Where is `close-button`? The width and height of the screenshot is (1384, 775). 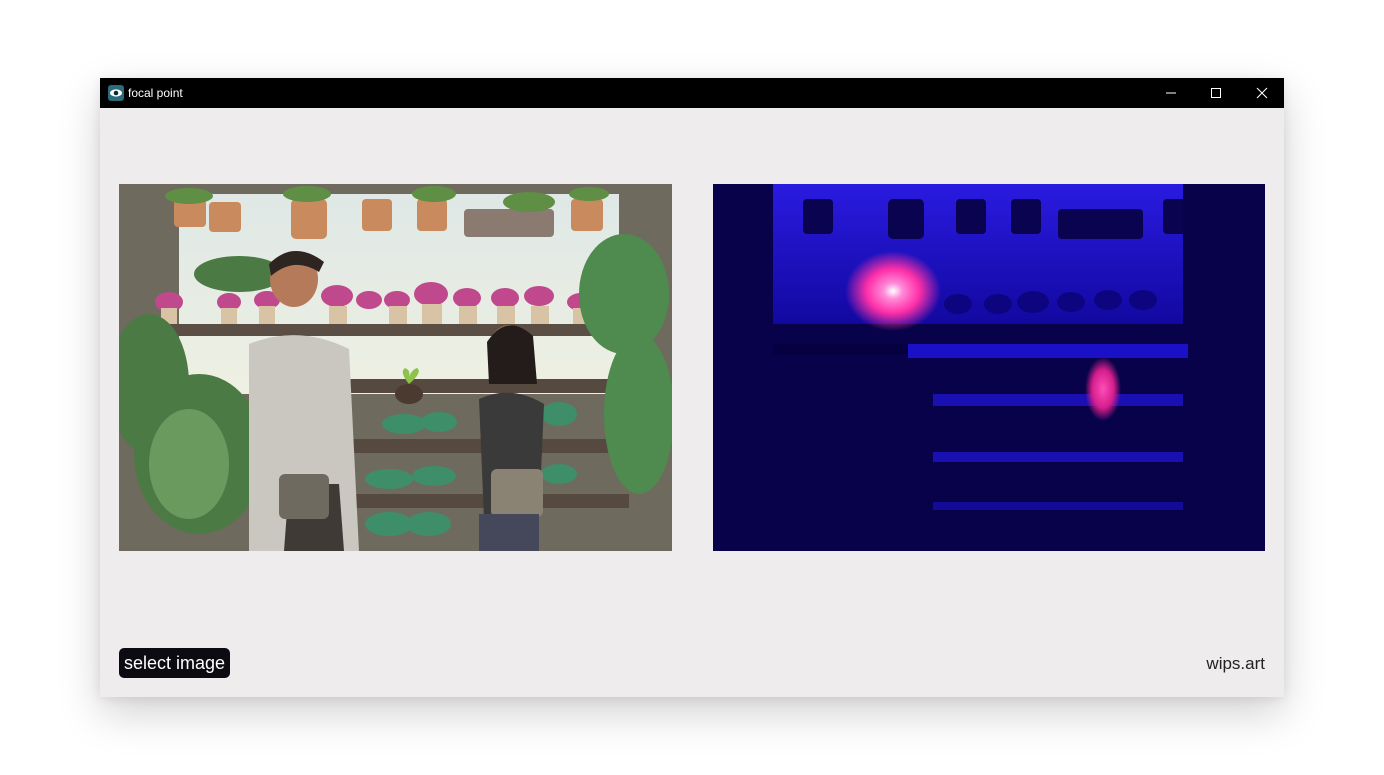
close-button is located at coordinates (1262, 93).